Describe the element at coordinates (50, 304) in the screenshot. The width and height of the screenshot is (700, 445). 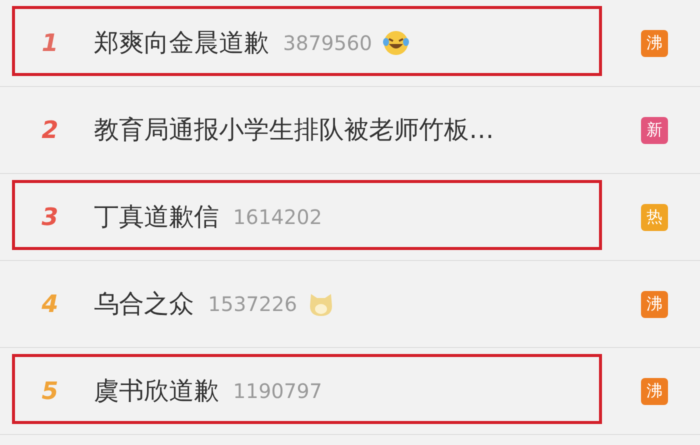
I see `rank-number: 4` at that location.